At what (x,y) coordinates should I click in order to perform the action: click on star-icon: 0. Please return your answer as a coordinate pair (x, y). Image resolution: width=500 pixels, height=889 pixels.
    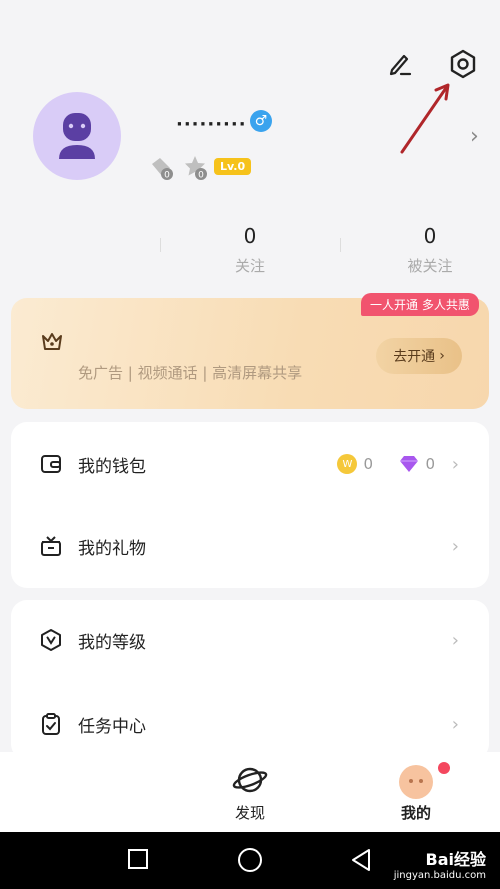
    Looking at the image, I should click on (196, 168).